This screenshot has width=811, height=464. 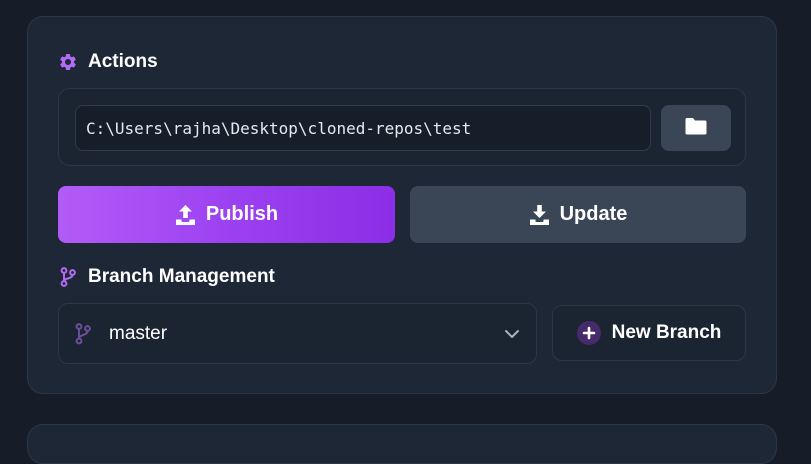 What do you see at coordinates (185, 215) in the screenshot?
I see `upload-icon` at bounding box center [185, 215].